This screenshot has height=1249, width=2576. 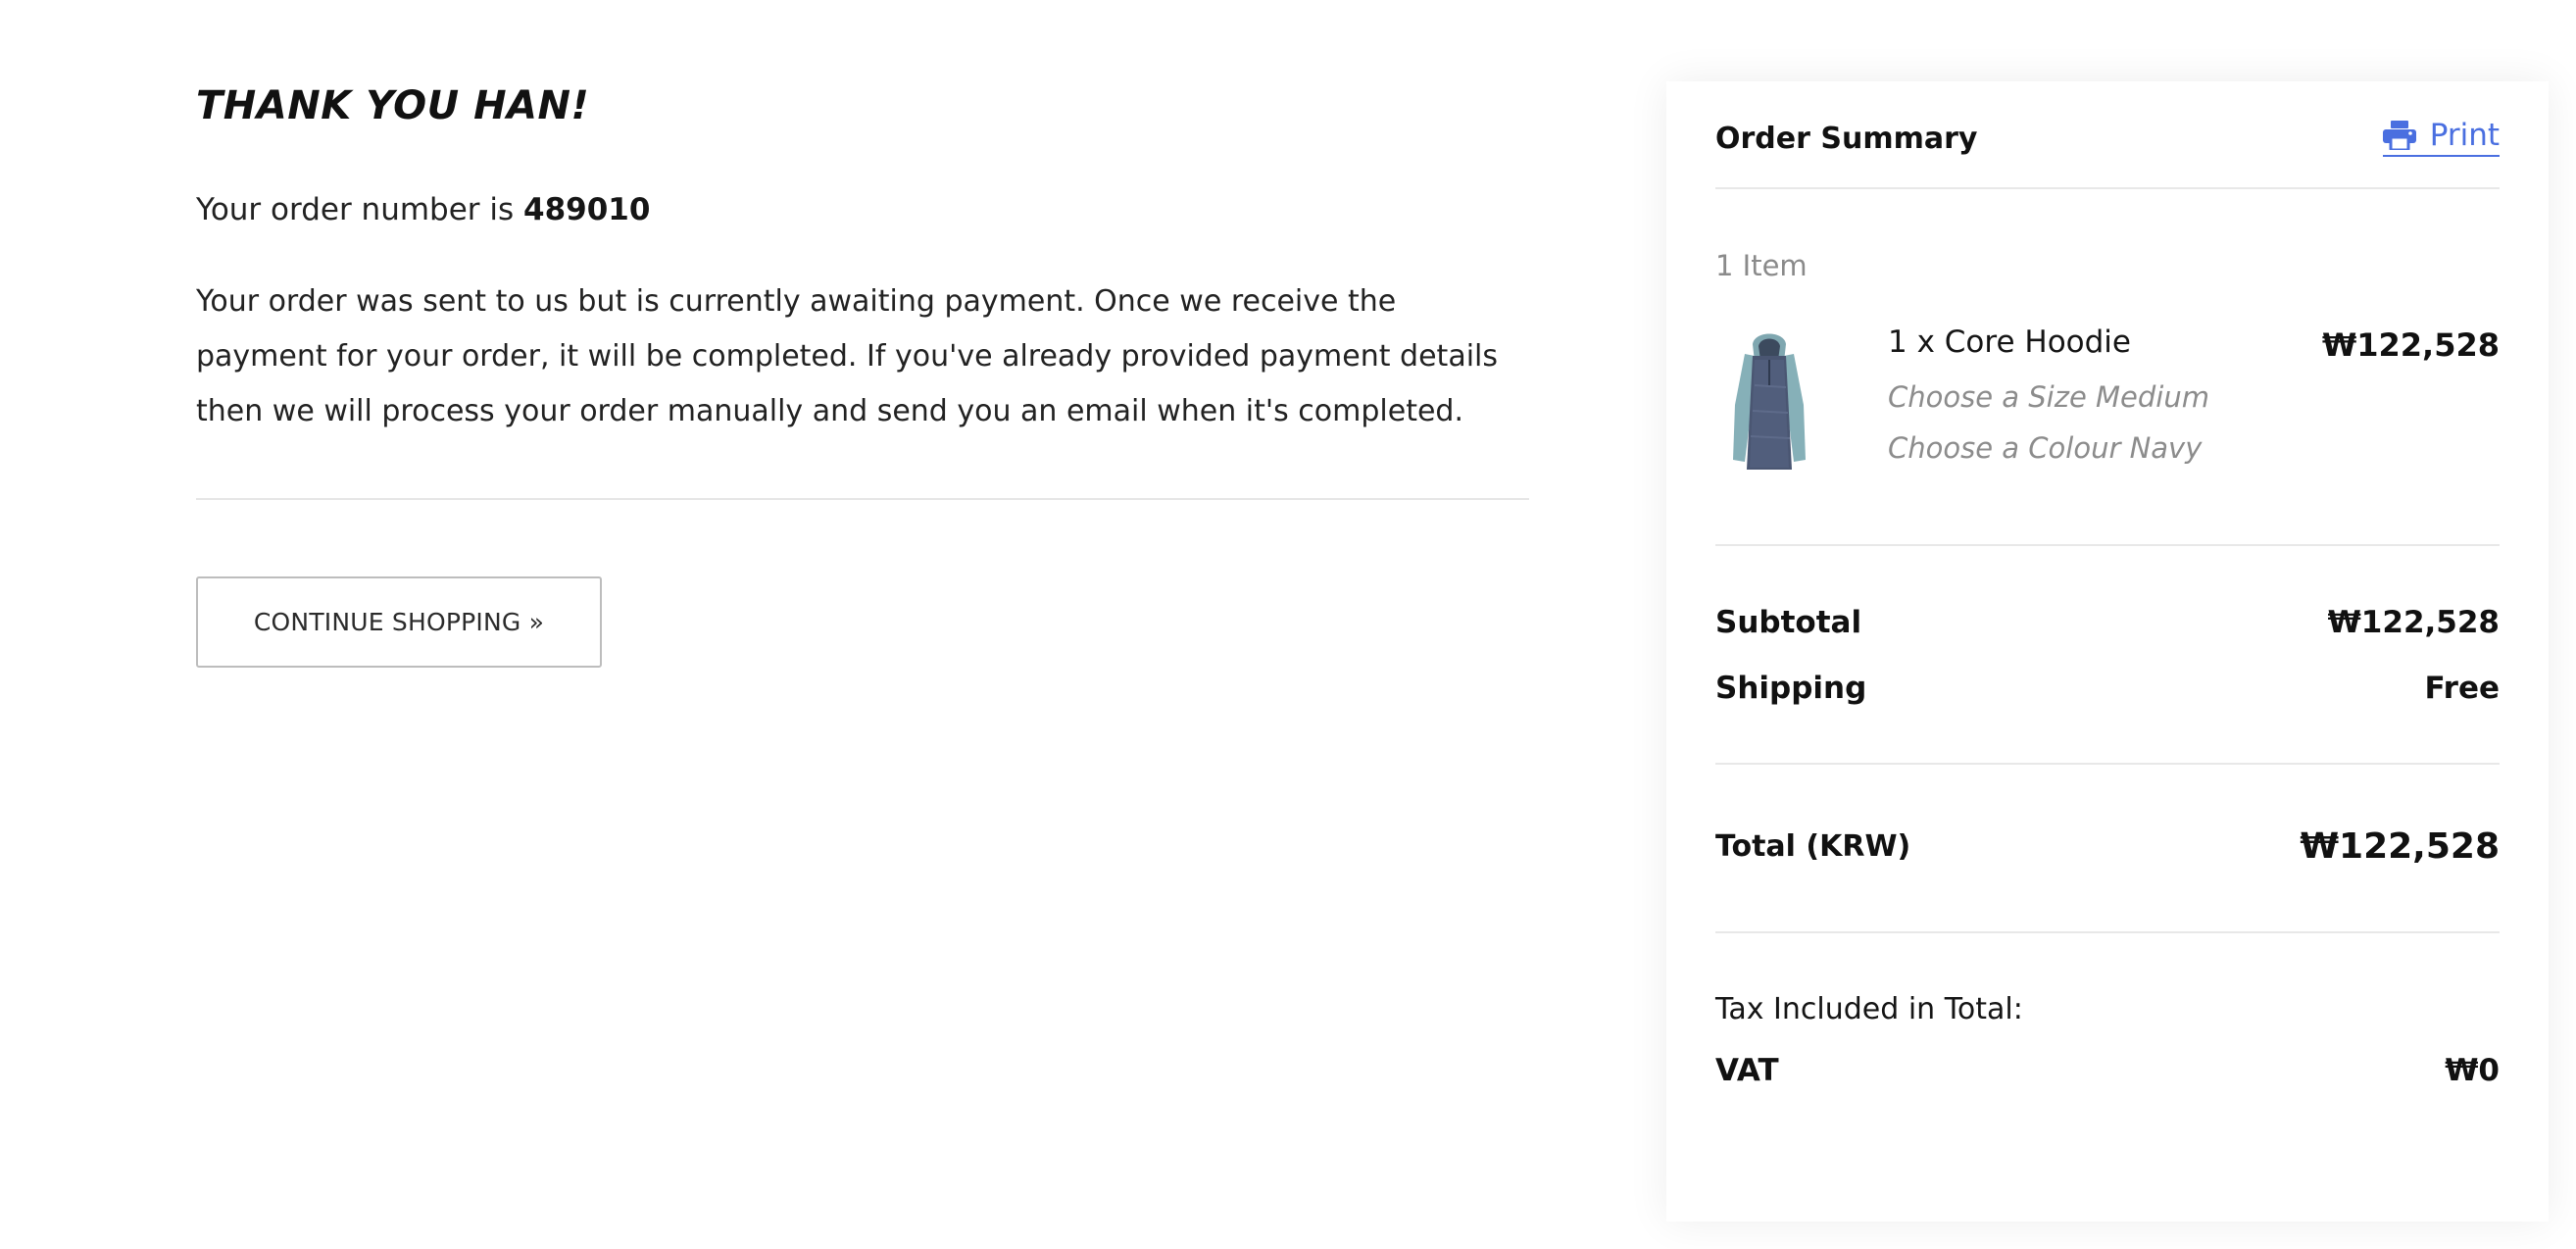 I want to click on total-value: ₩122,528, so click(x=2400, y=847).